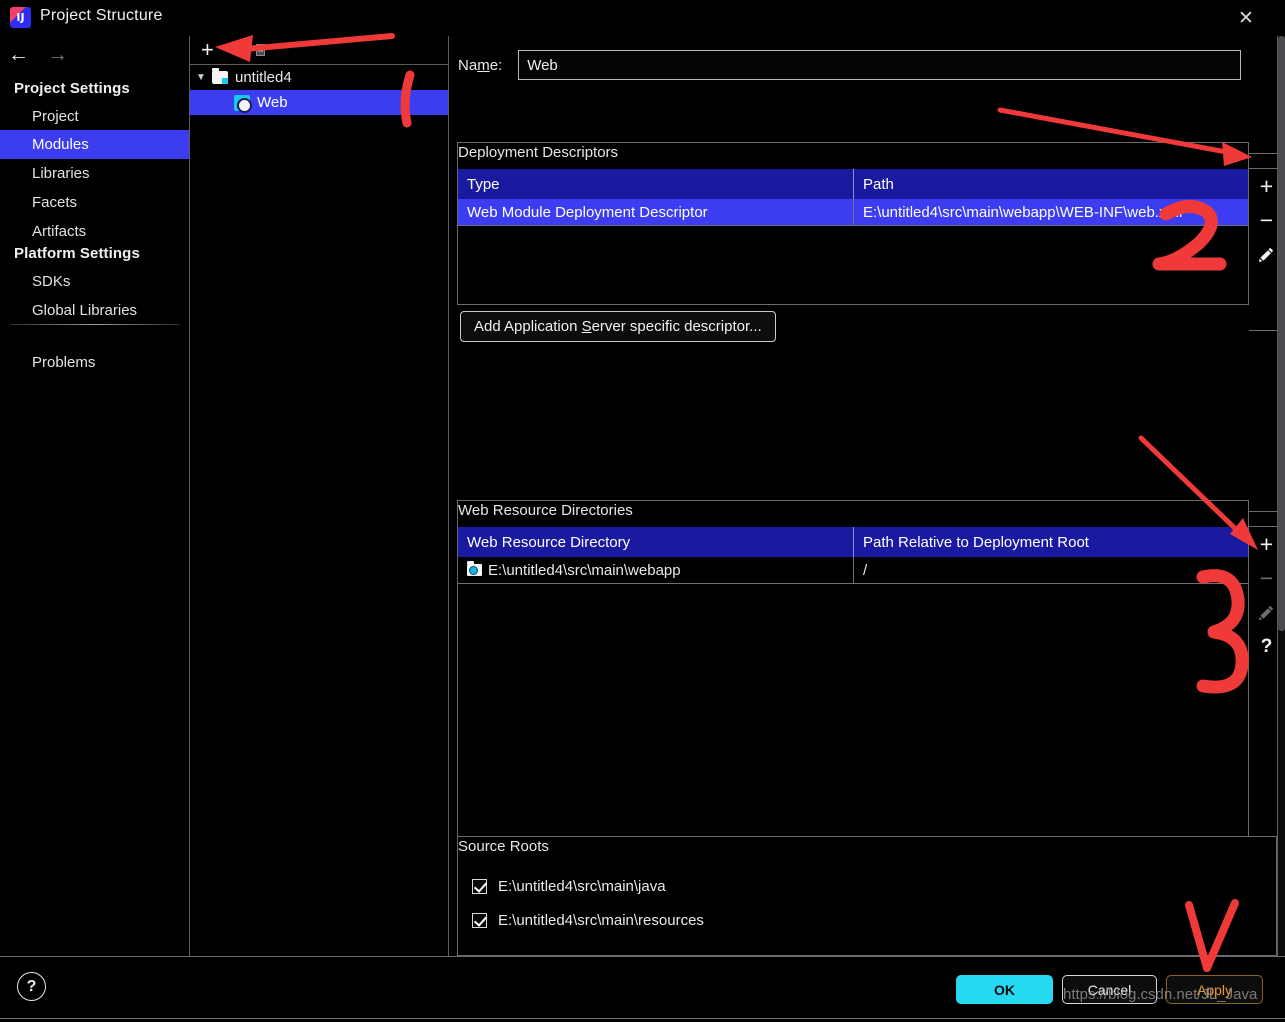  What do you see at coordinates (642, 1018) in the screenshot?
I see `dialog-bottom-edge` at bounding box center [642, 1018].